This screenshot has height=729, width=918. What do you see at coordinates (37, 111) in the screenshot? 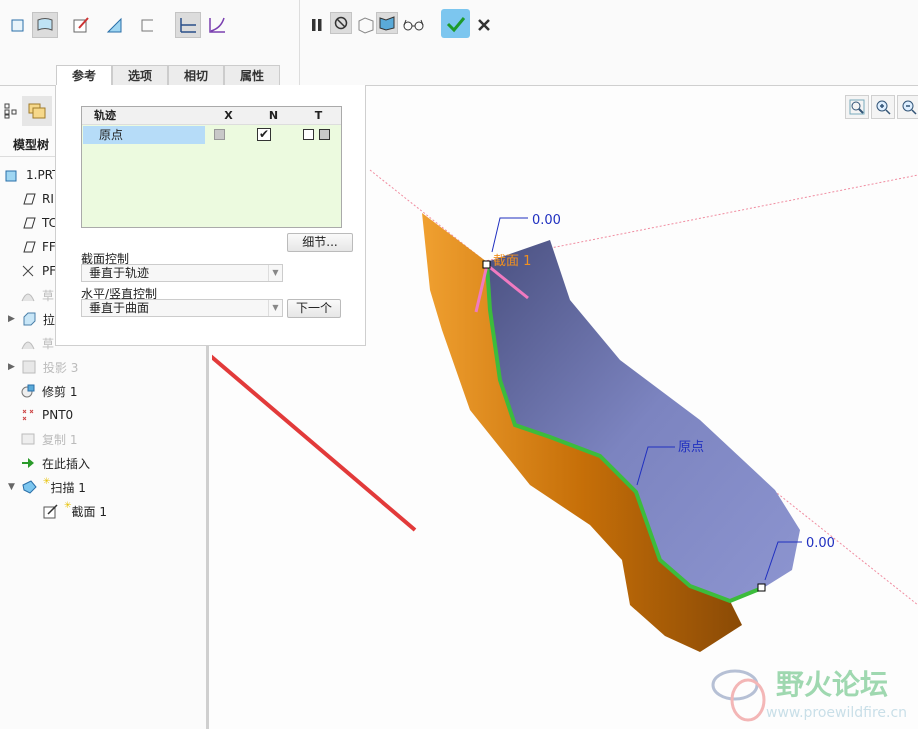
I see `layers-folder-icon` at bounding box center [37, 111].